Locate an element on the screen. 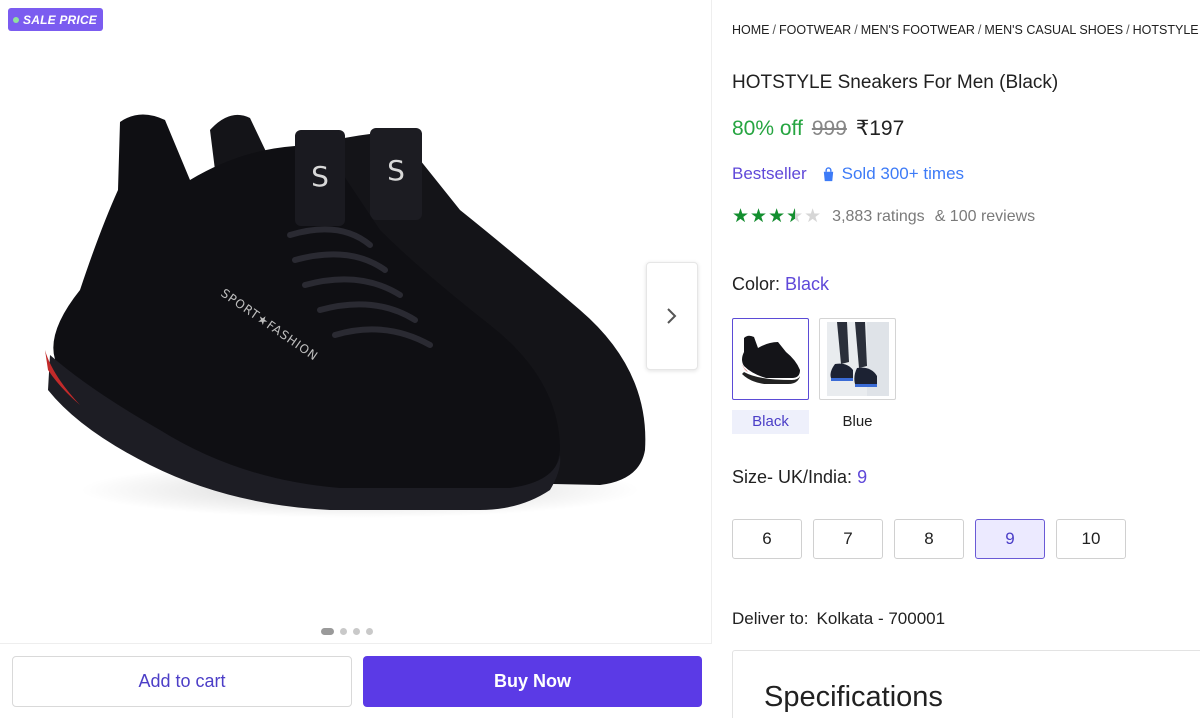 Image resolution: width=1200 pixels, height=718 pixels. deliver-to-label: Deliver to: is located at coordinates (770, 618).